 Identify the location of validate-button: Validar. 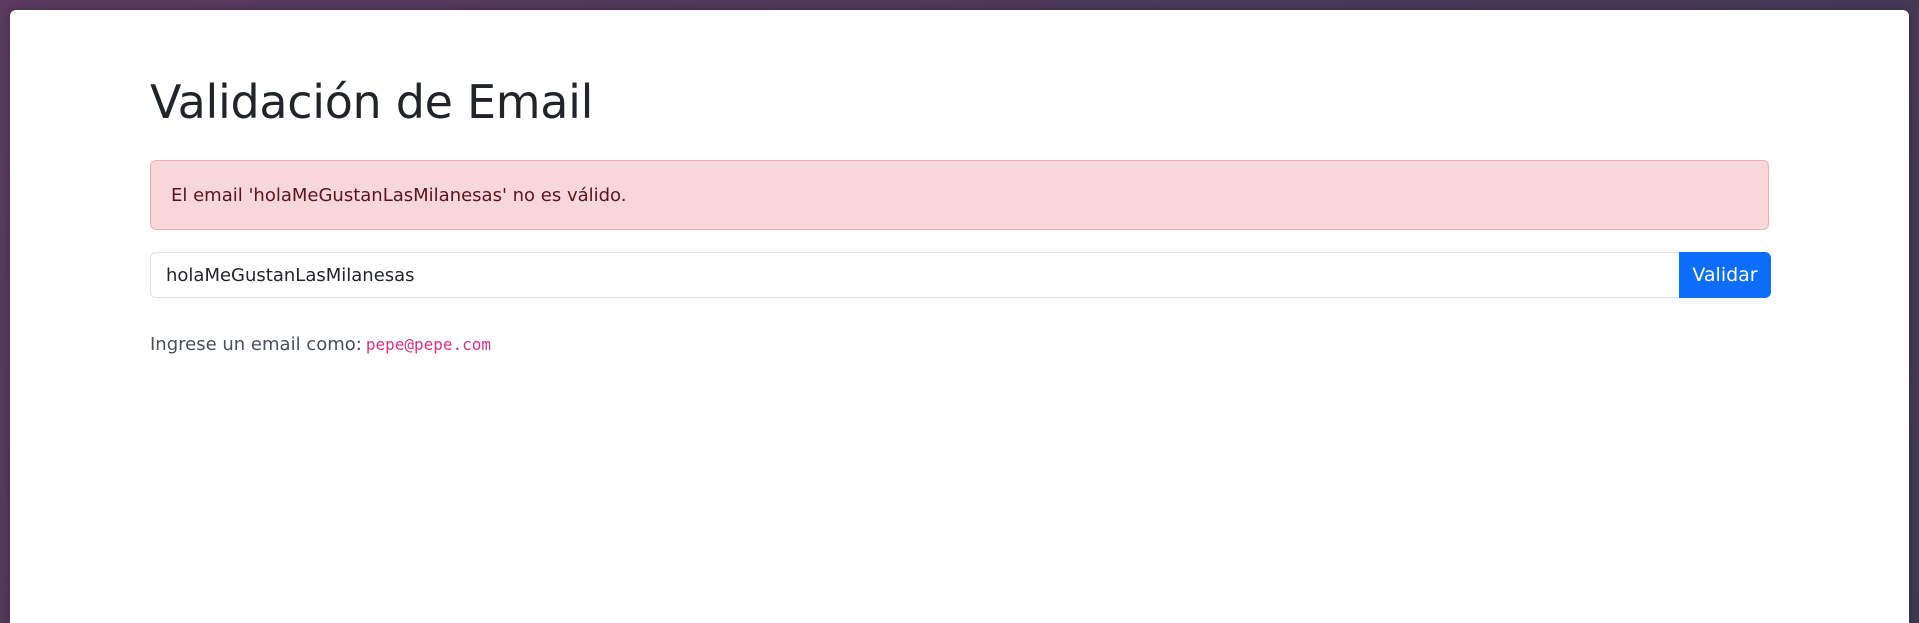
(1725, 275).